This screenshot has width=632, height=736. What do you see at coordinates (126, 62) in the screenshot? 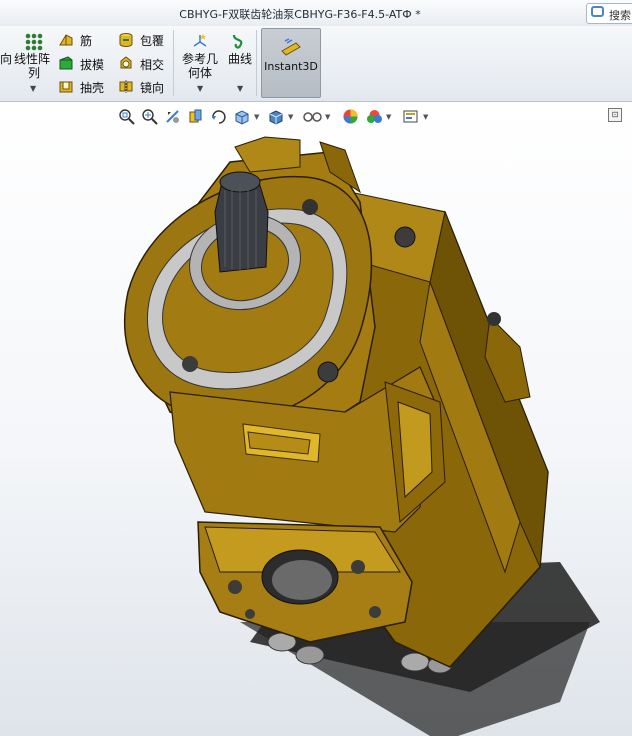
I see `intersect-icon` at bounding box center [126, 62].